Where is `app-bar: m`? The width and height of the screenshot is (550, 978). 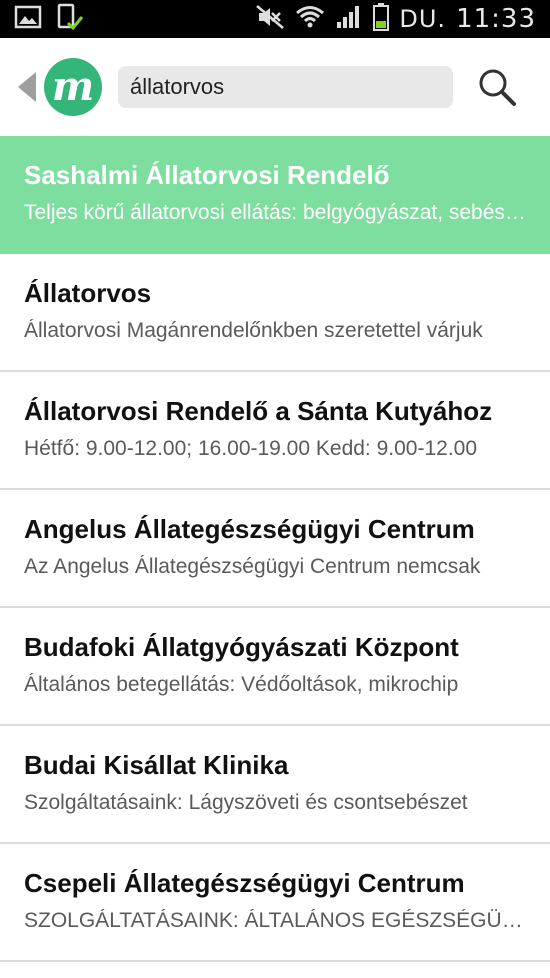 app-bar: m is located at coordinates (275, 87).